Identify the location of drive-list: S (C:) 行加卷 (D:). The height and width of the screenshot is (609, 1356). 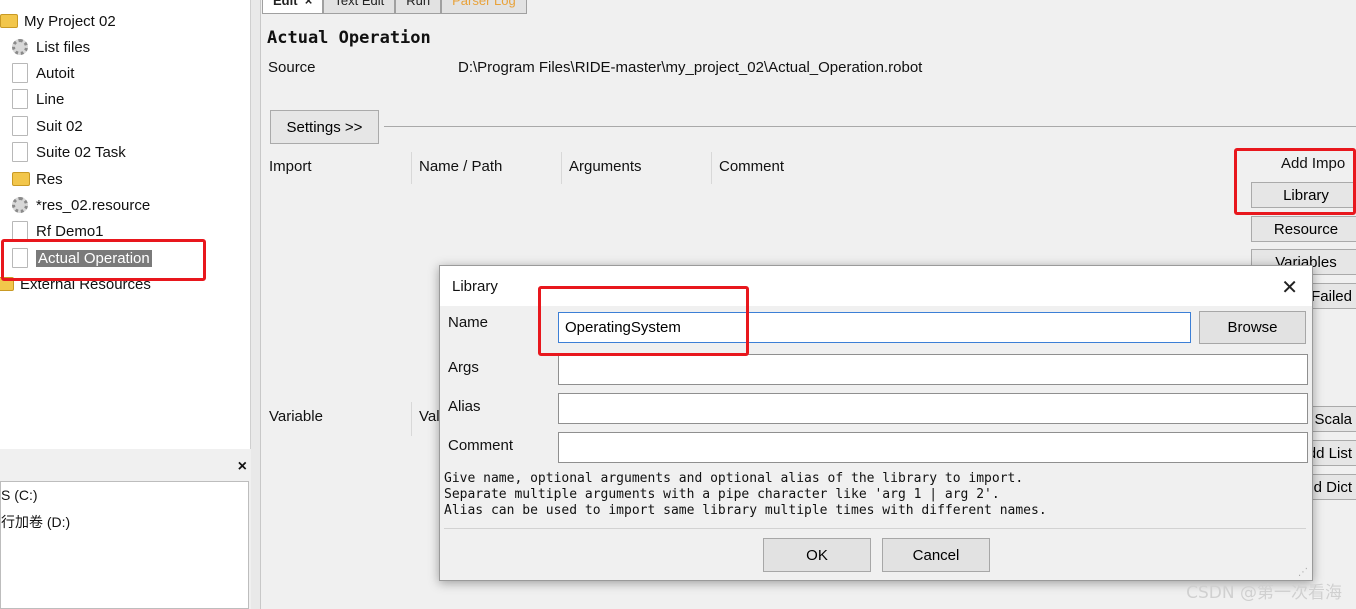
(124, 545).